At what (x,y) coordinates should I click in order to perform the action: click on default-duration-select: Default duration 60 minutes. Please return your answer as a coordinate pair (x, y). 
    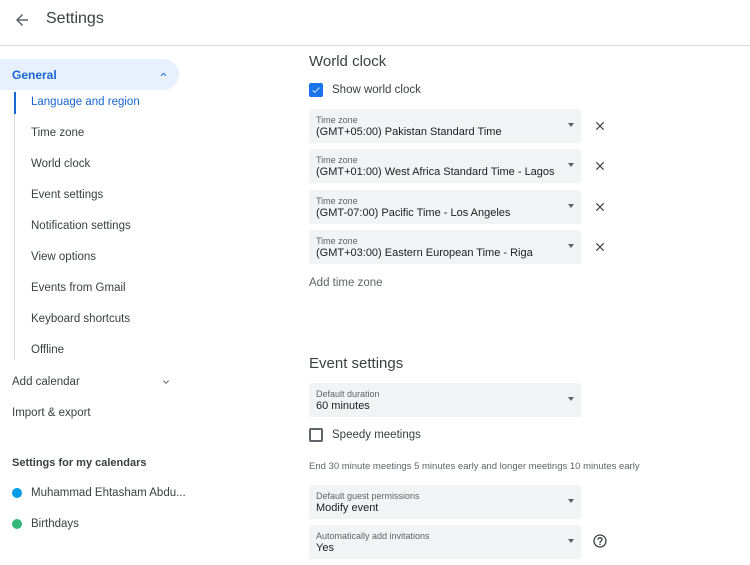
    Looking at the image, I should click on (445, 400).